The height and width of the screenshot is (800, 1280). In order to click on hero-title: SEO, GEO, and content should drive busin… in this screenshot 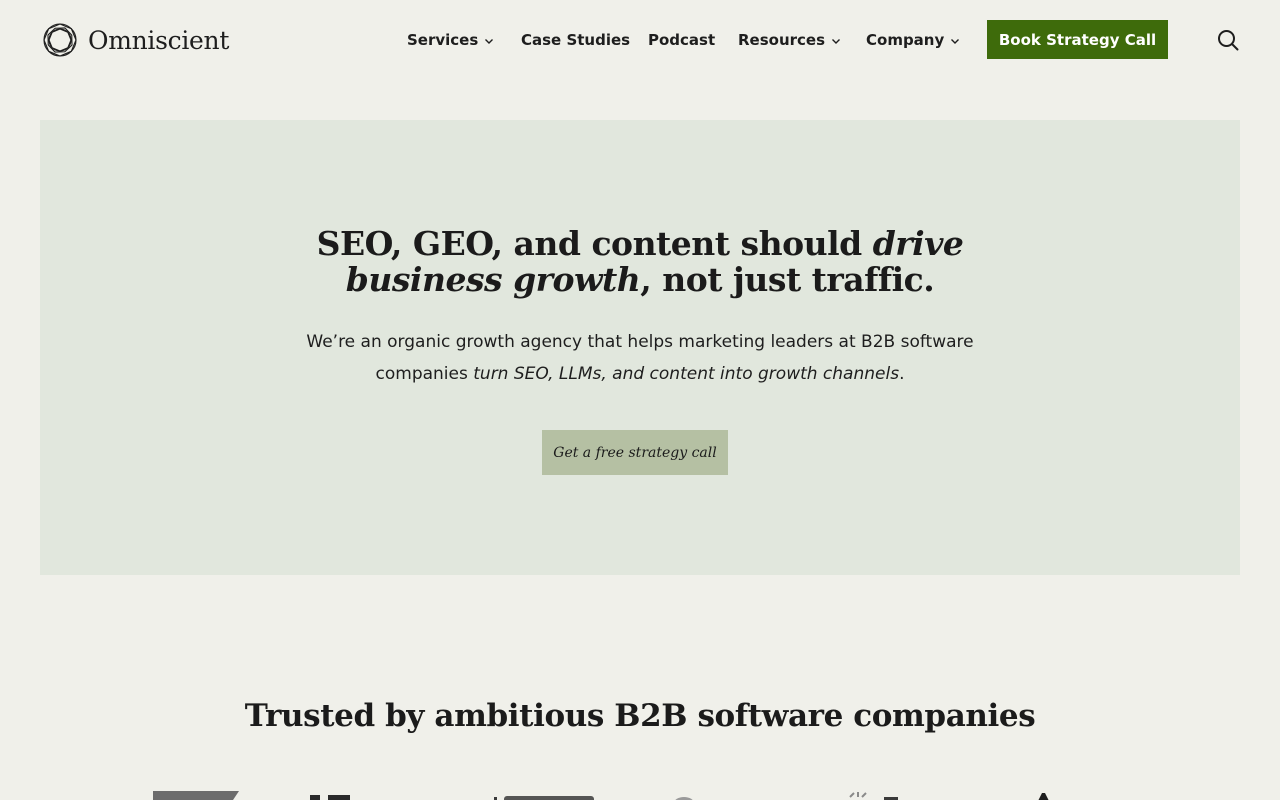, I will do `click(640, 262)`.